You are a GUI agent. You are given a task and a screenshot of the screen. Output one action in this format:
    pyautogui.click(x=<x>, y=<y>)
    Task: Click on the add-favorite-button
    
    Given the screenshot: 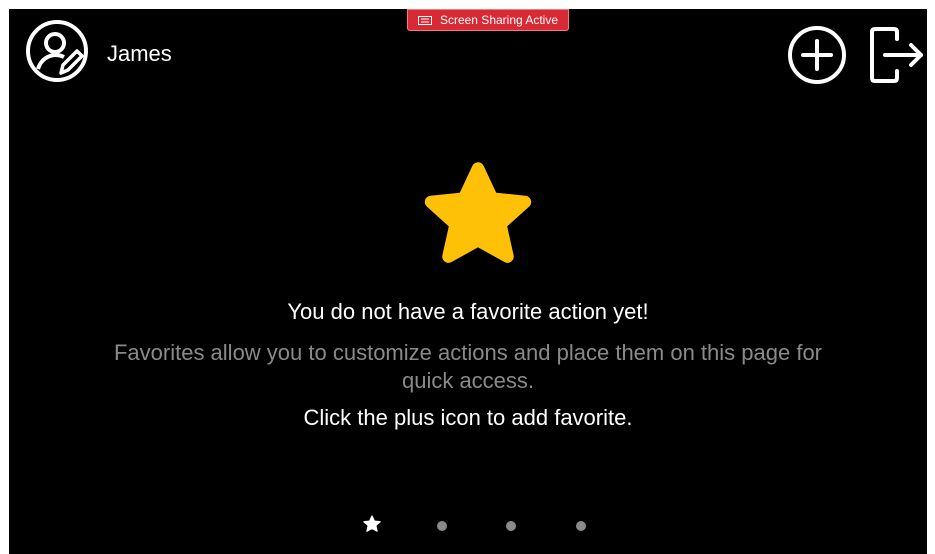 What is the action you would take?
    pyautogui.click(x=817, y=57)
    